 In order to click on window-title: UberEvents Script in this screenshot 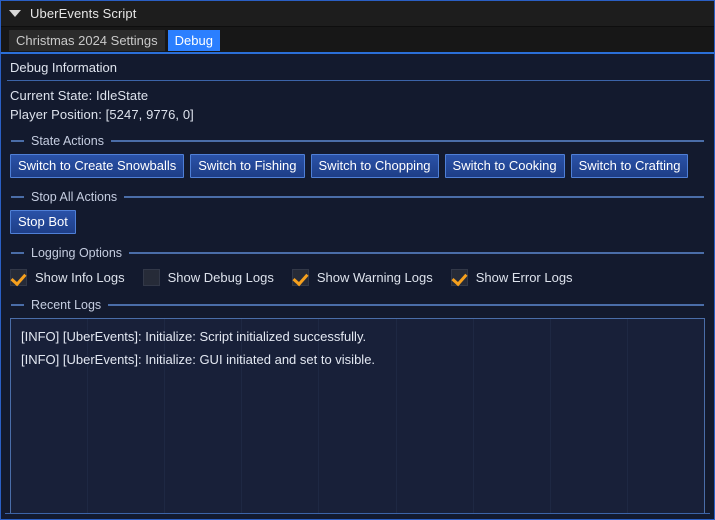, I will do `click(83, 13)`.